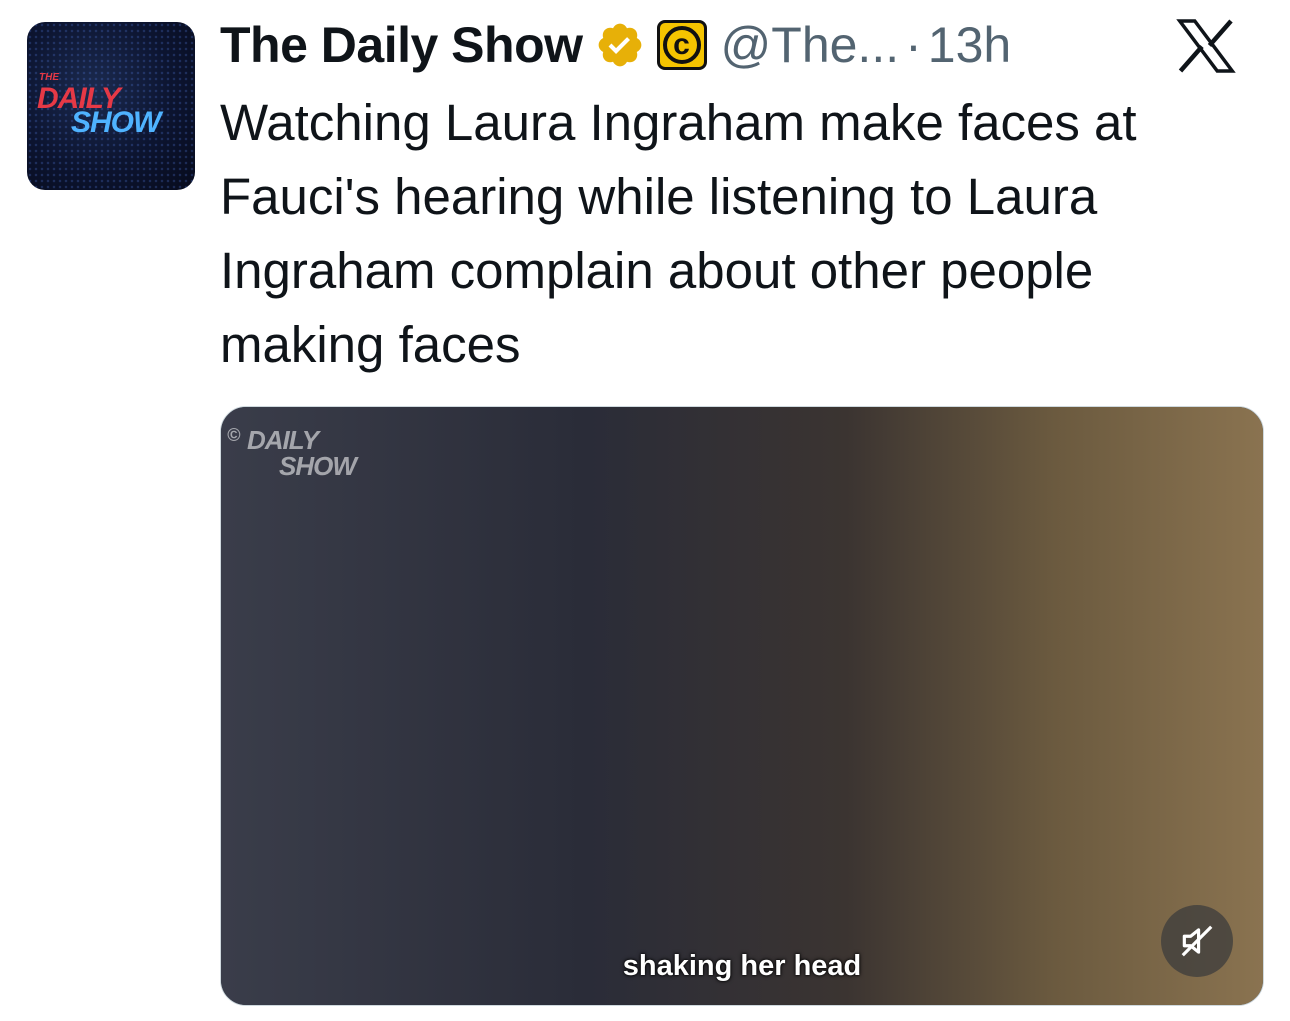  Describe the element at coordinates (401, 45) in the screenshot. I see `account-name: The Daily Show` at that location.